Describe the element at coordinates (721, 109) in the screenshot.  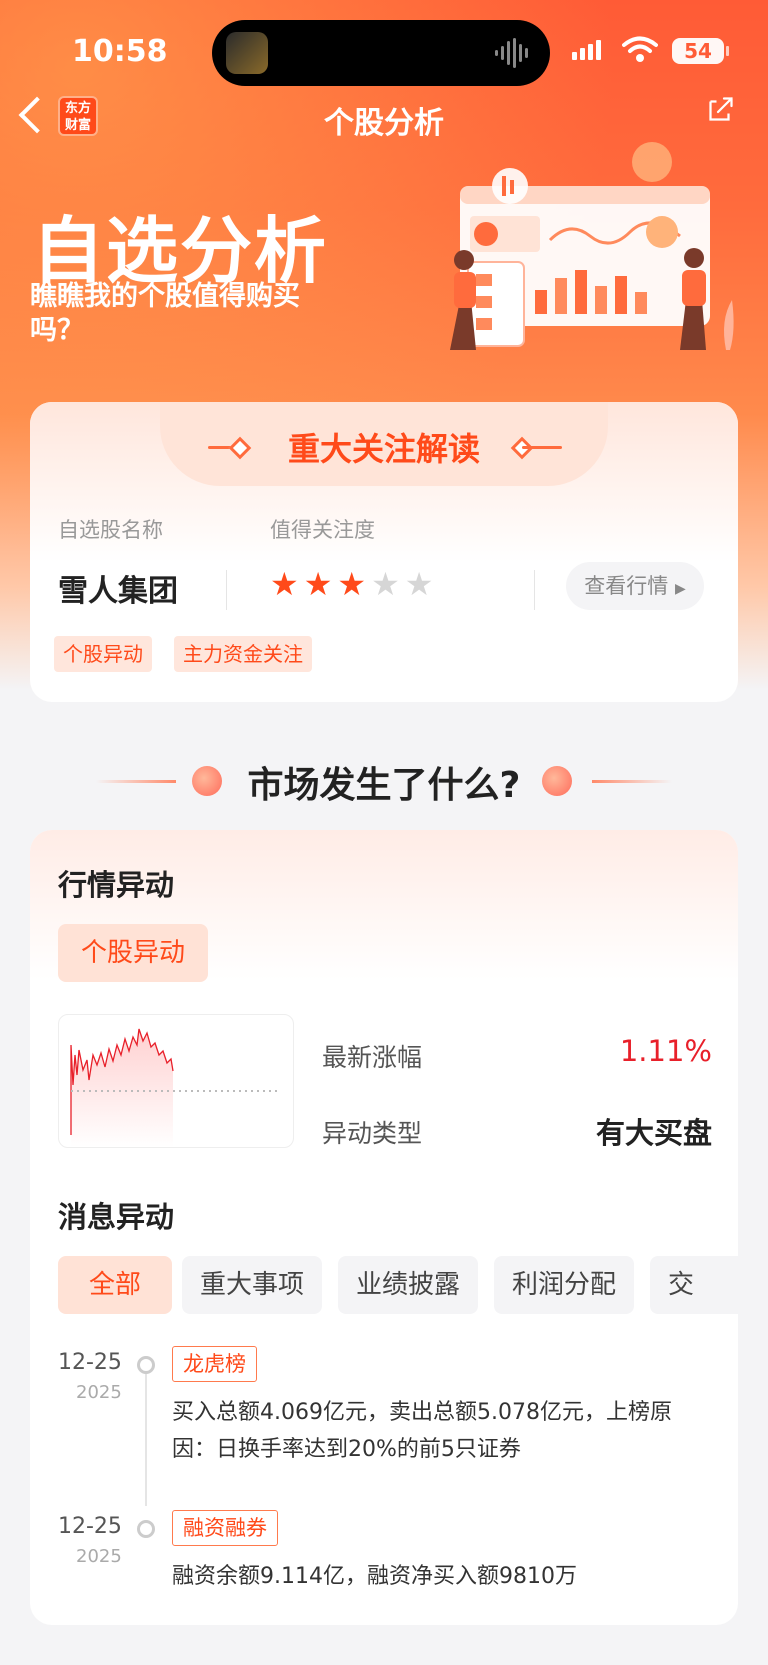
I see `share-icon` at that location.